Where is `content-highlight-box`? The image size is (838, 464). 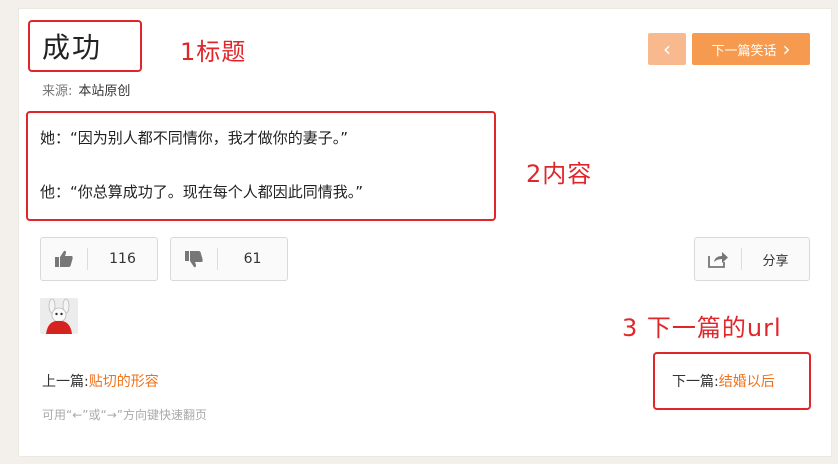 content-highlight-box is located at coordinates (261, 166).